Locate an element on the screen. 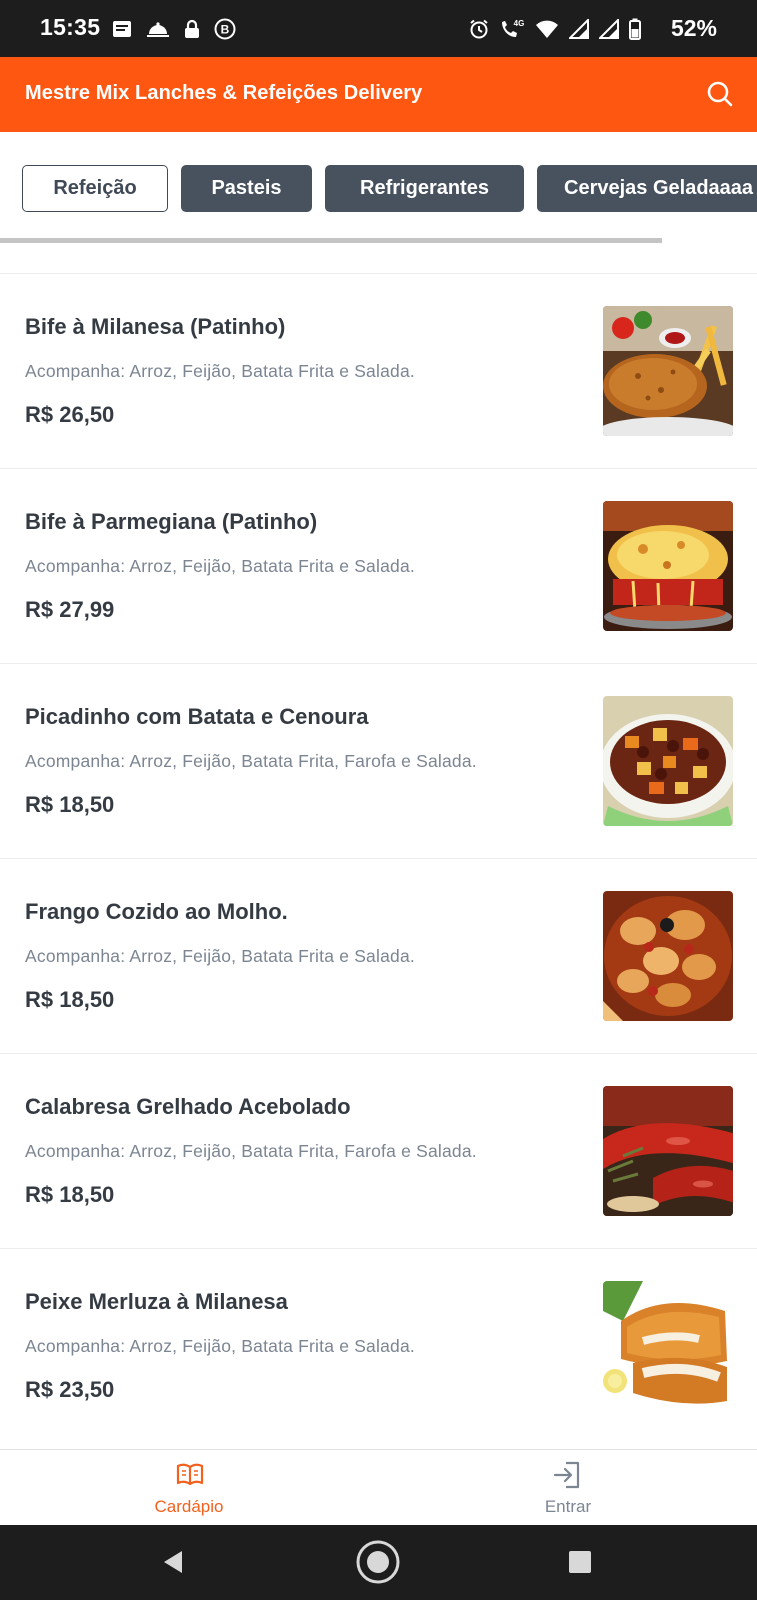 This screenshot has width=757, height=1600. search-button is located at coordinates (720, 94).